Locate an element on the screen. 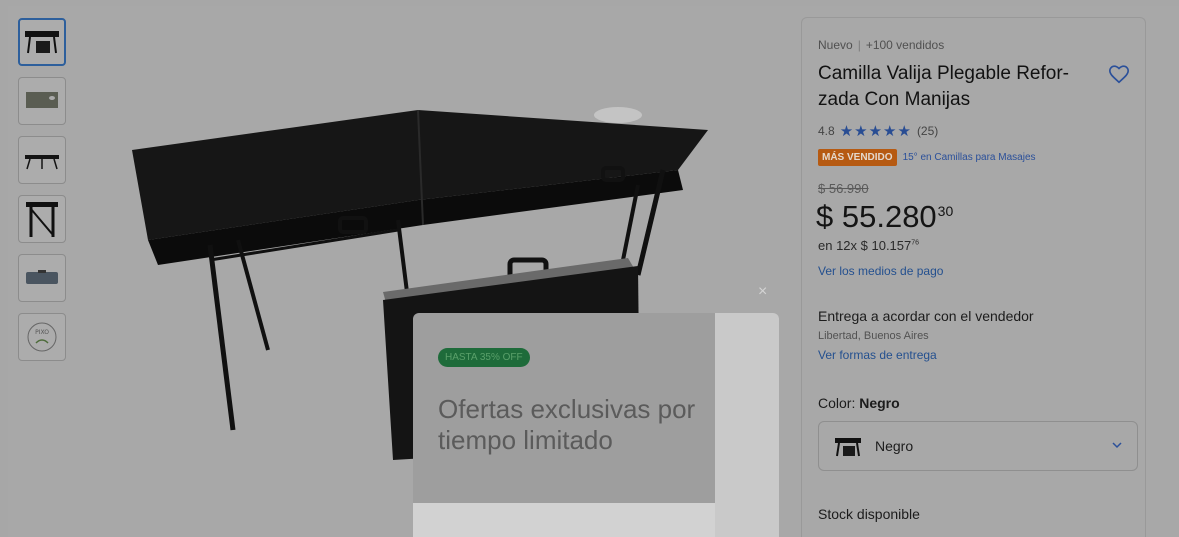 This screenshot has width=1179, height=537. star-icons: ★★★★★ is located at coordinates (875, 131).